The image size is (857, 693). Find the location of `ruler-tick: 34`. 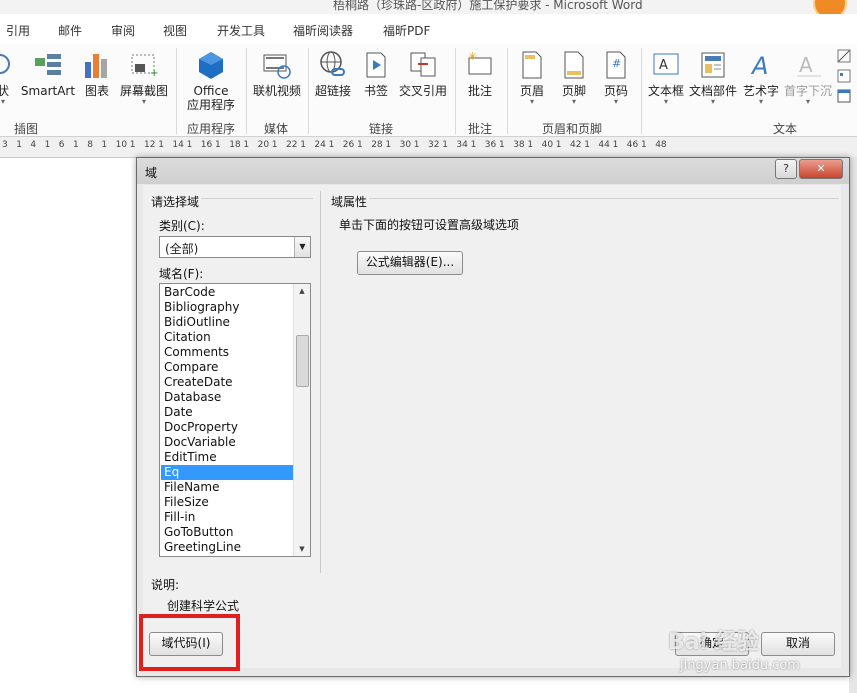

ruler-tick: 34 is located at coordinates (462, 145).